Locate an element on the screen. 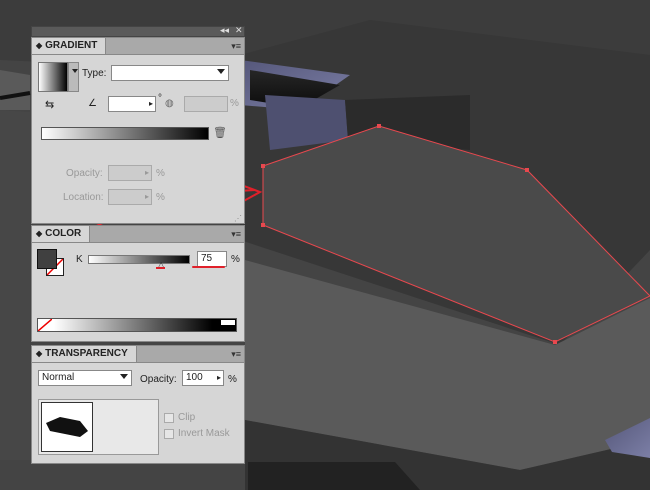 The image size is (650, 490). k-slider-track is located at coordinates (139, 259).